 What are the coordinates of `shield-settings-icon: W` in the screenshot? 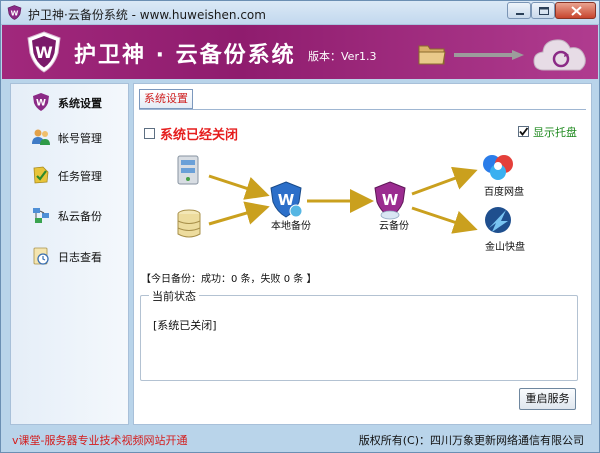 It's located at (41, 102).